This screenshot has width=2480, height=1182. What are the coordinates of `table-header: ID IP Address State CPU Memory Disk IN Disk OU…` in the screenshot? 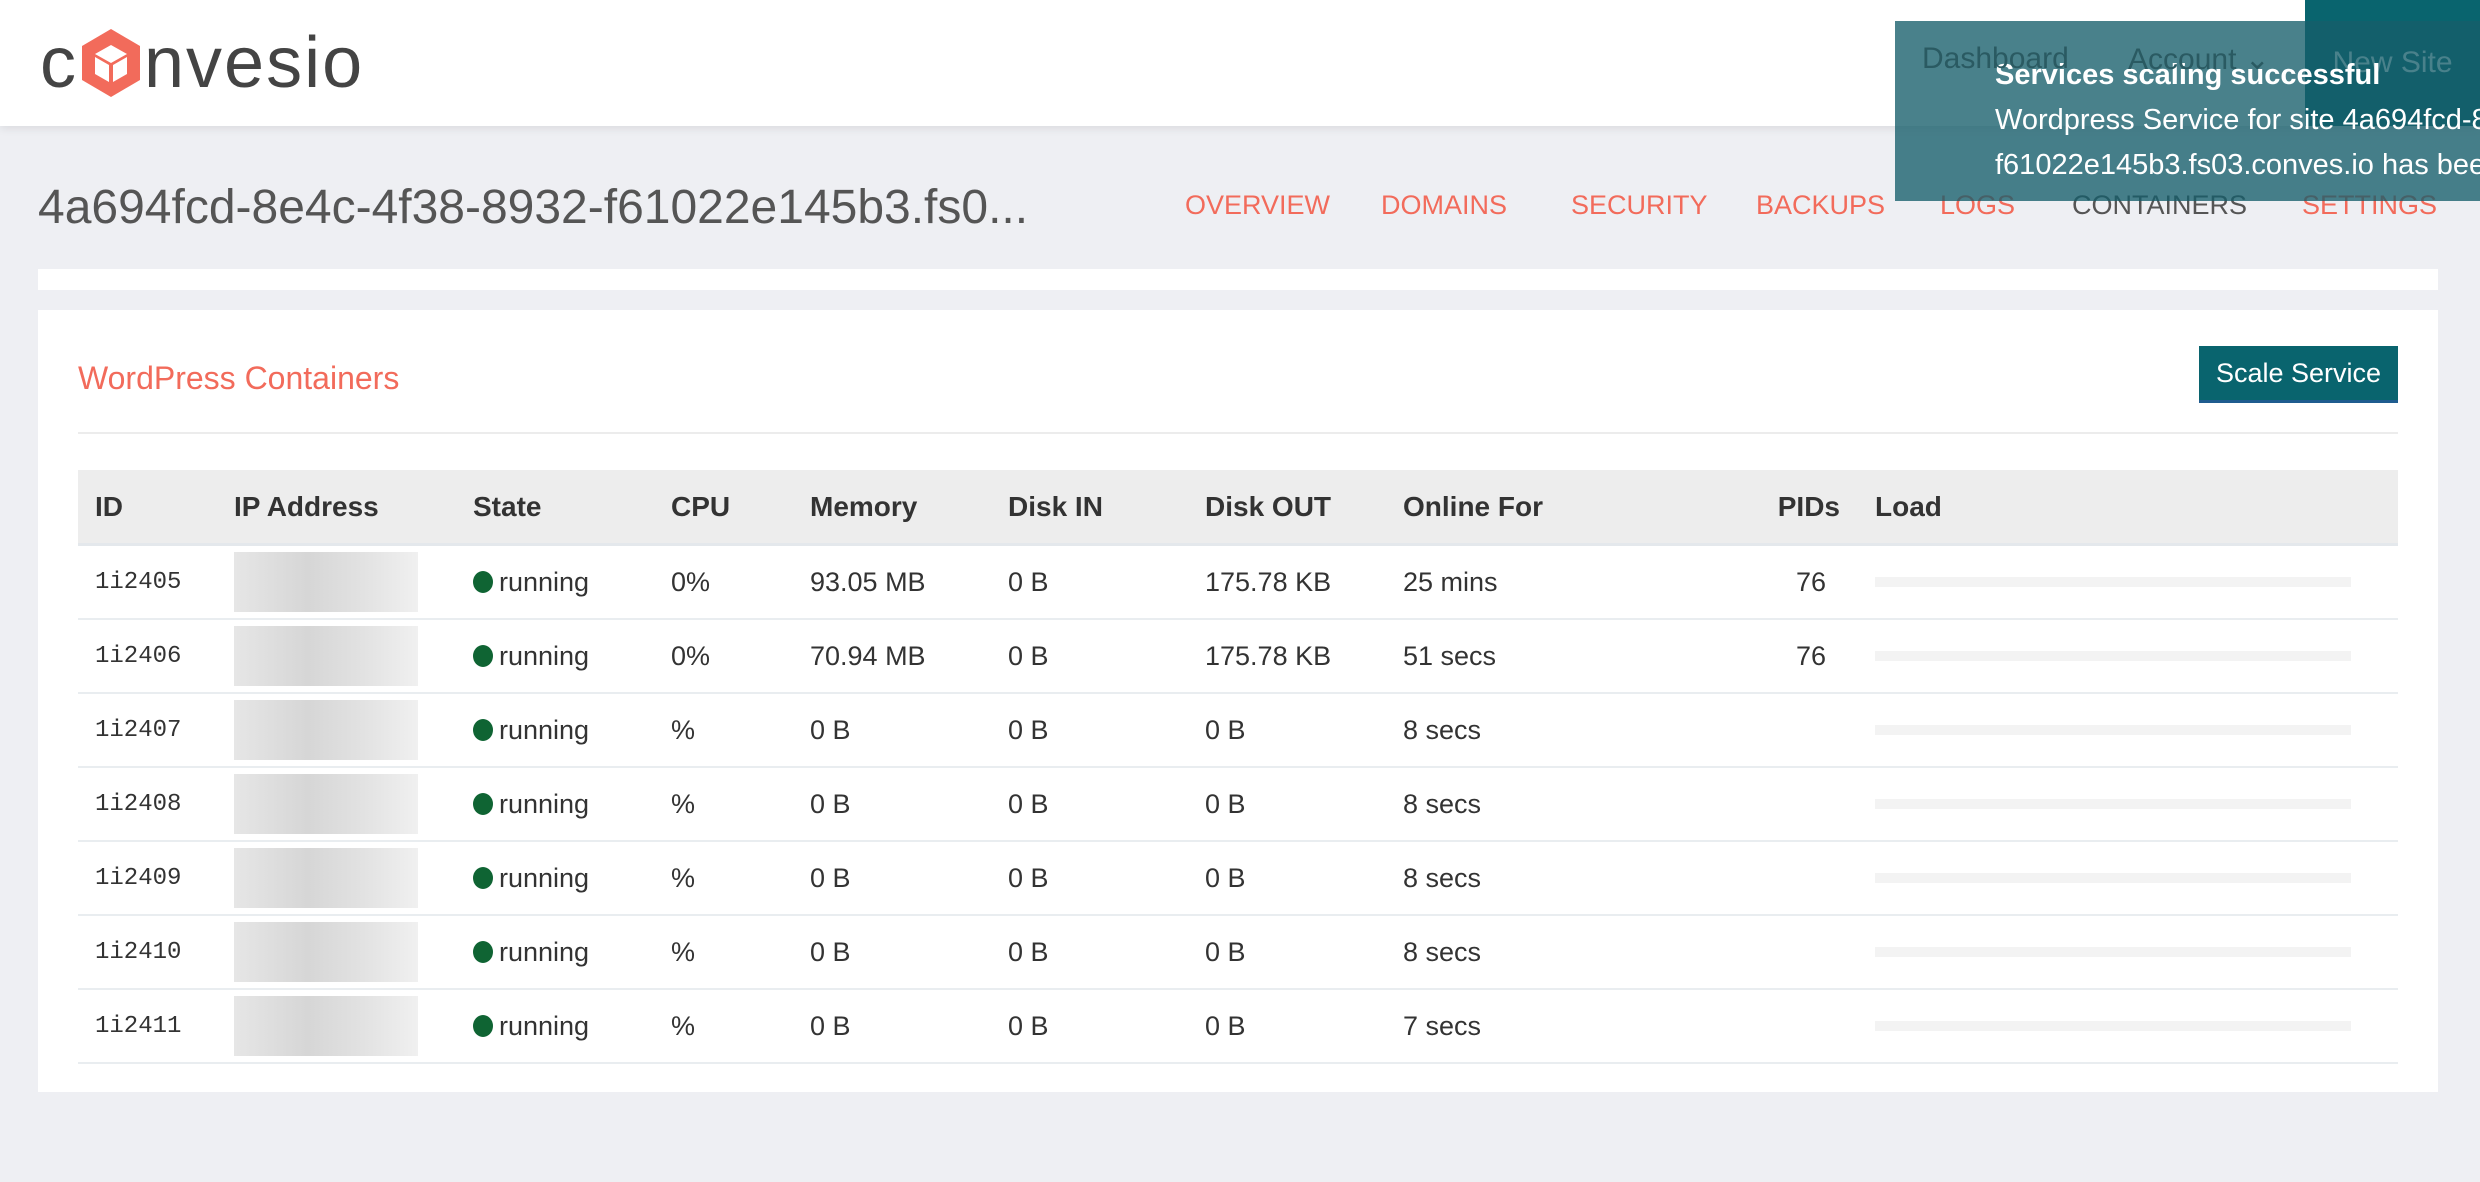 It's located at (1238, 508).